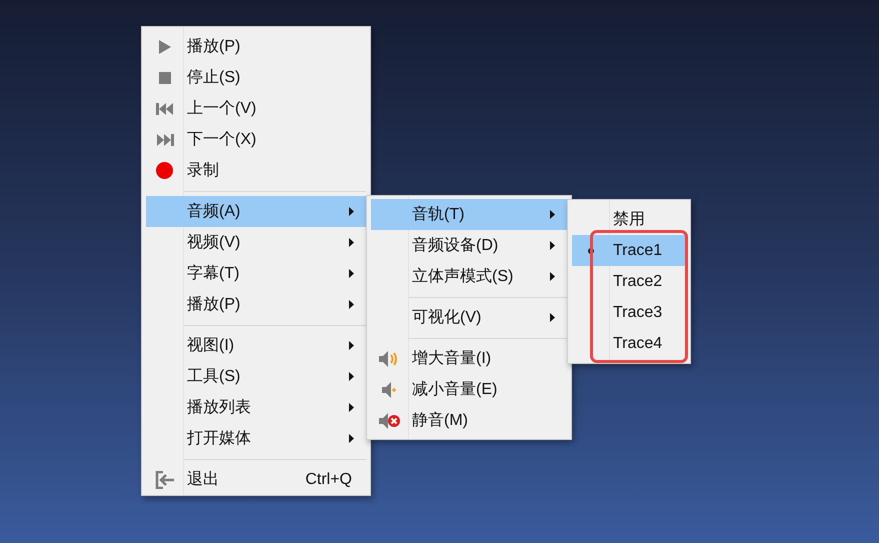 The height and width of the screenshot is (543, 879). I want to click on menu-item: 下一个(X), so click(256, 139).